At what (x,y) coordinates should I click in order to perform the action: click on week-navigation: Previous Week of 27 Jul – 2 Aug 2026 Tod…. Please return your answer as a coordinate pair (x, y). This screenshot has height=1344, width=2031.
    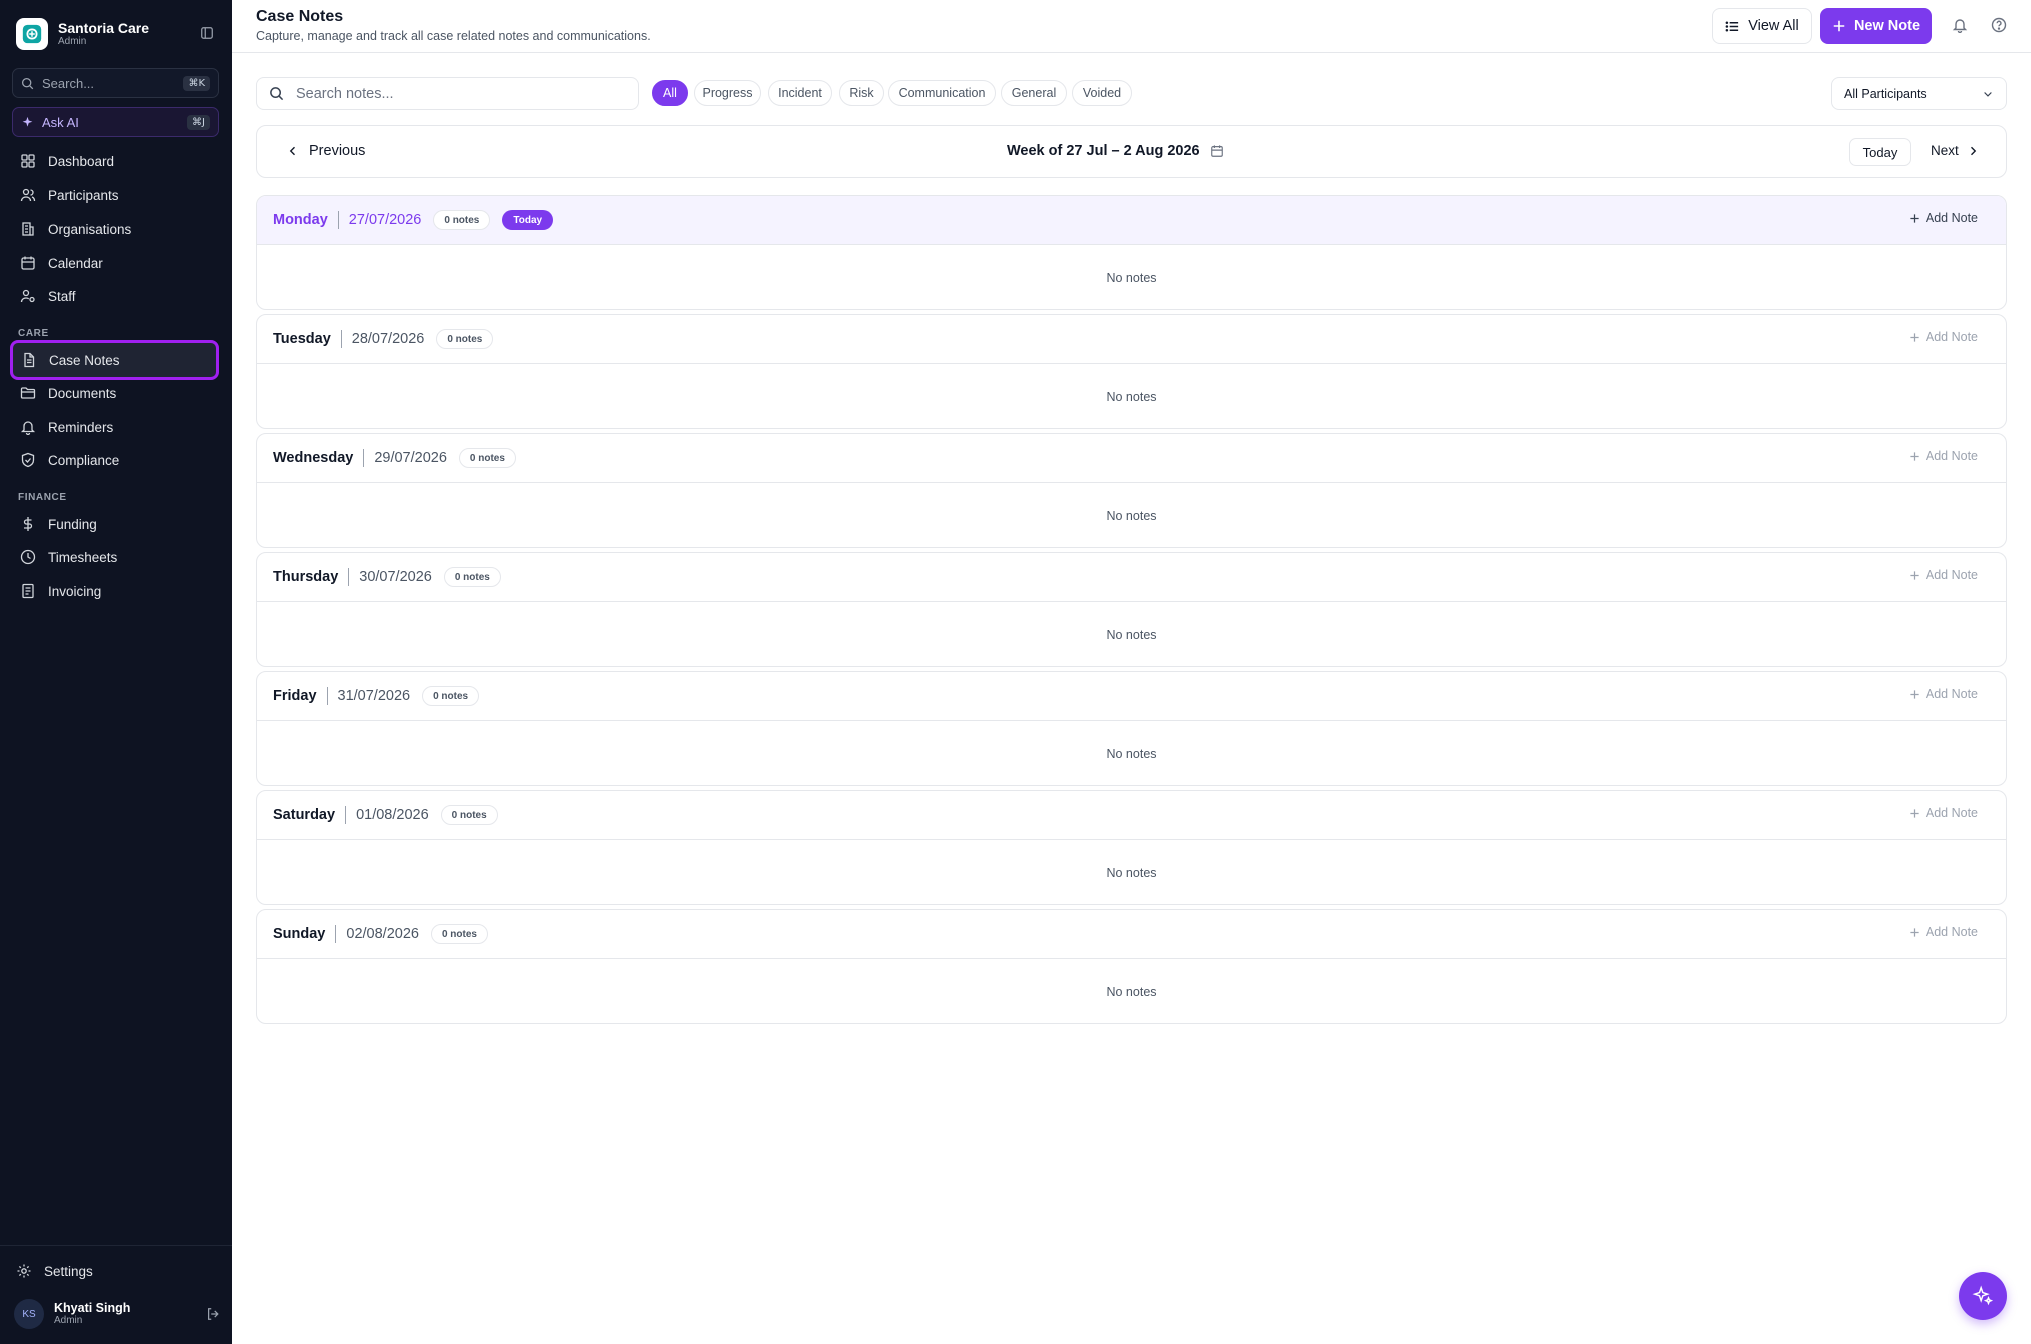
    Looking at the image, I should click on (1131, 151).